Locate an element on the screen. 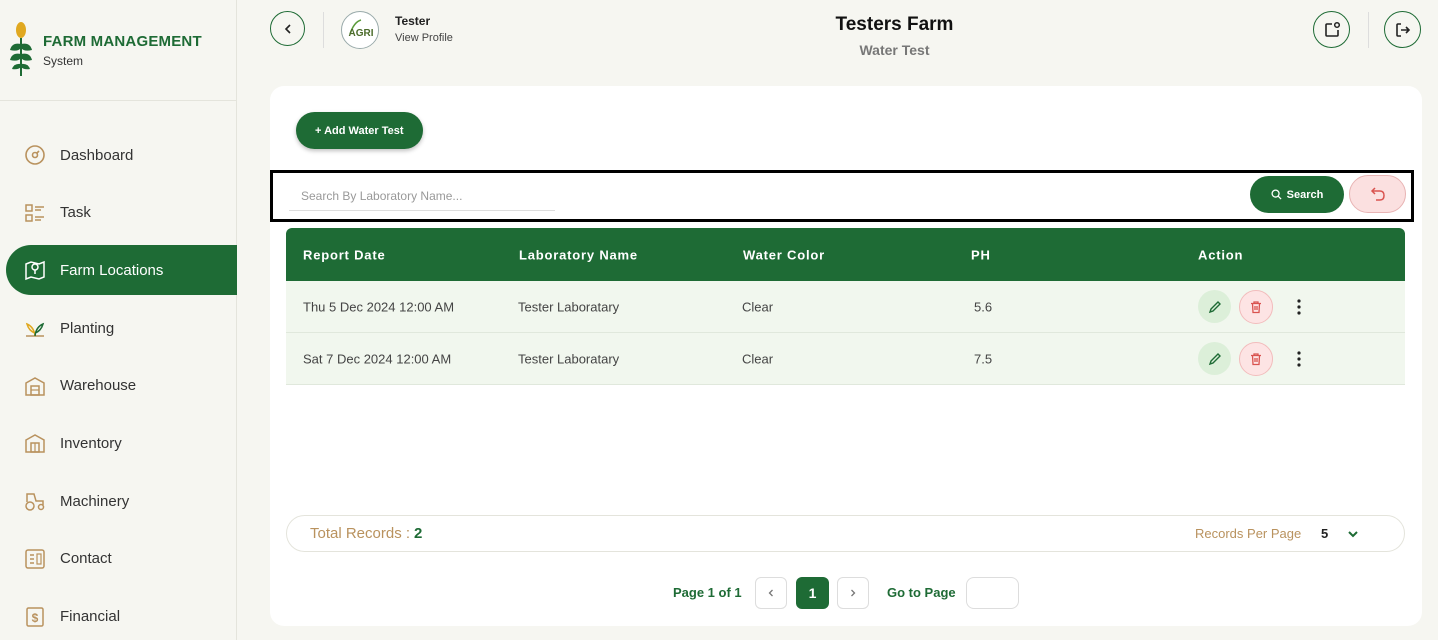  go-to-page-label: Go to Page is located at coordinates (921, 592).